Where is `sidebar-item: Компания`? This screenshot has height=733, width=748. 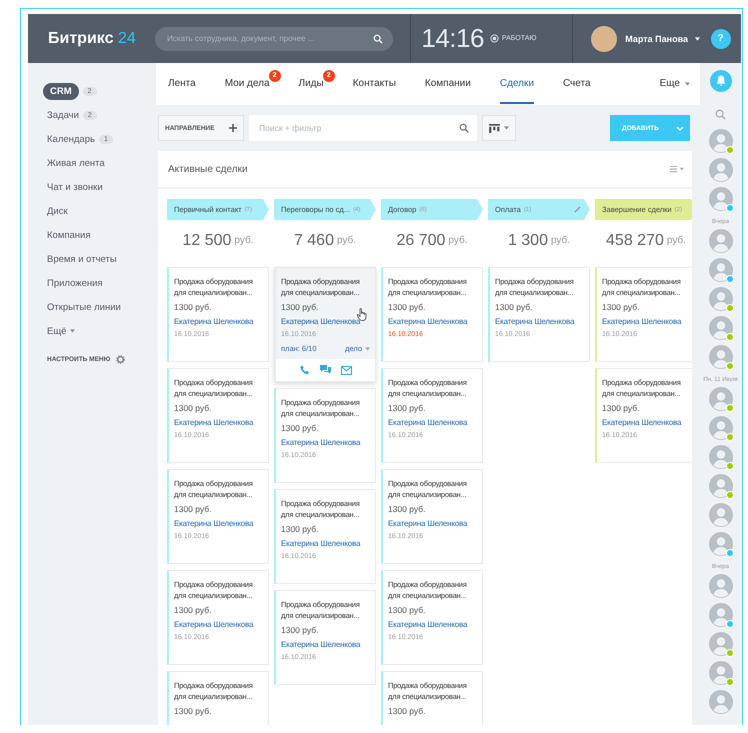
sidebar-item: Компания is located at coordinates (68, 235).